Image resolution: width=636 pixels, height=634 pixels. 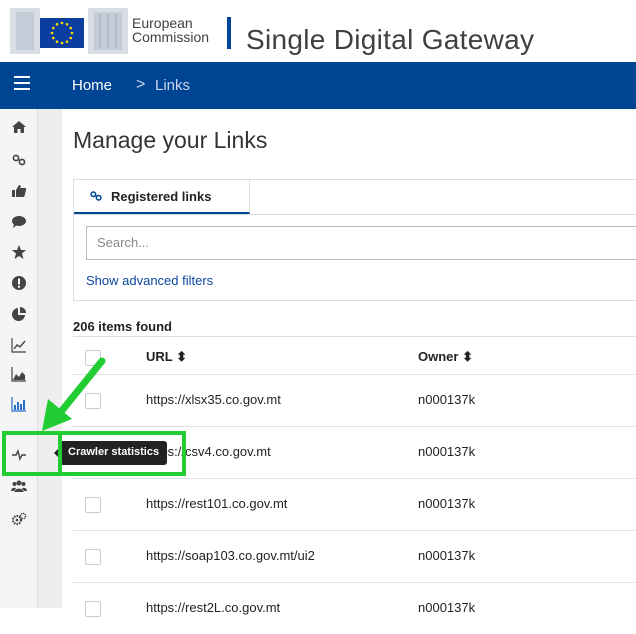 What do you see at coordinates (216, 503) in the screenshot?
I see `row-url: https://rest101.co.gov.mt` at bounding box center [216, 503].